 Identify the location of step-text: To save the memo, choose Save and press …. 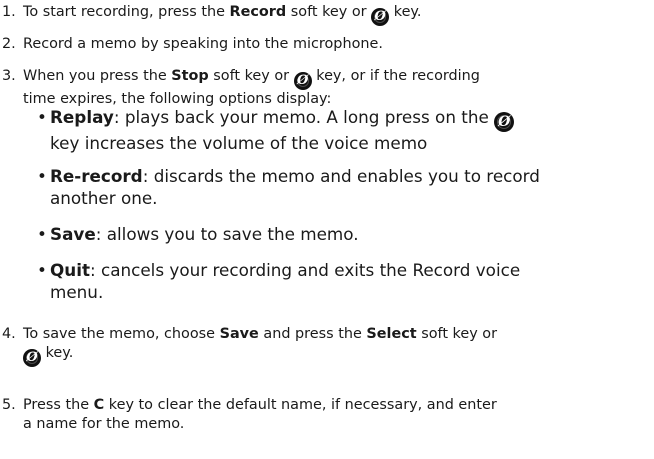
(260, 346).